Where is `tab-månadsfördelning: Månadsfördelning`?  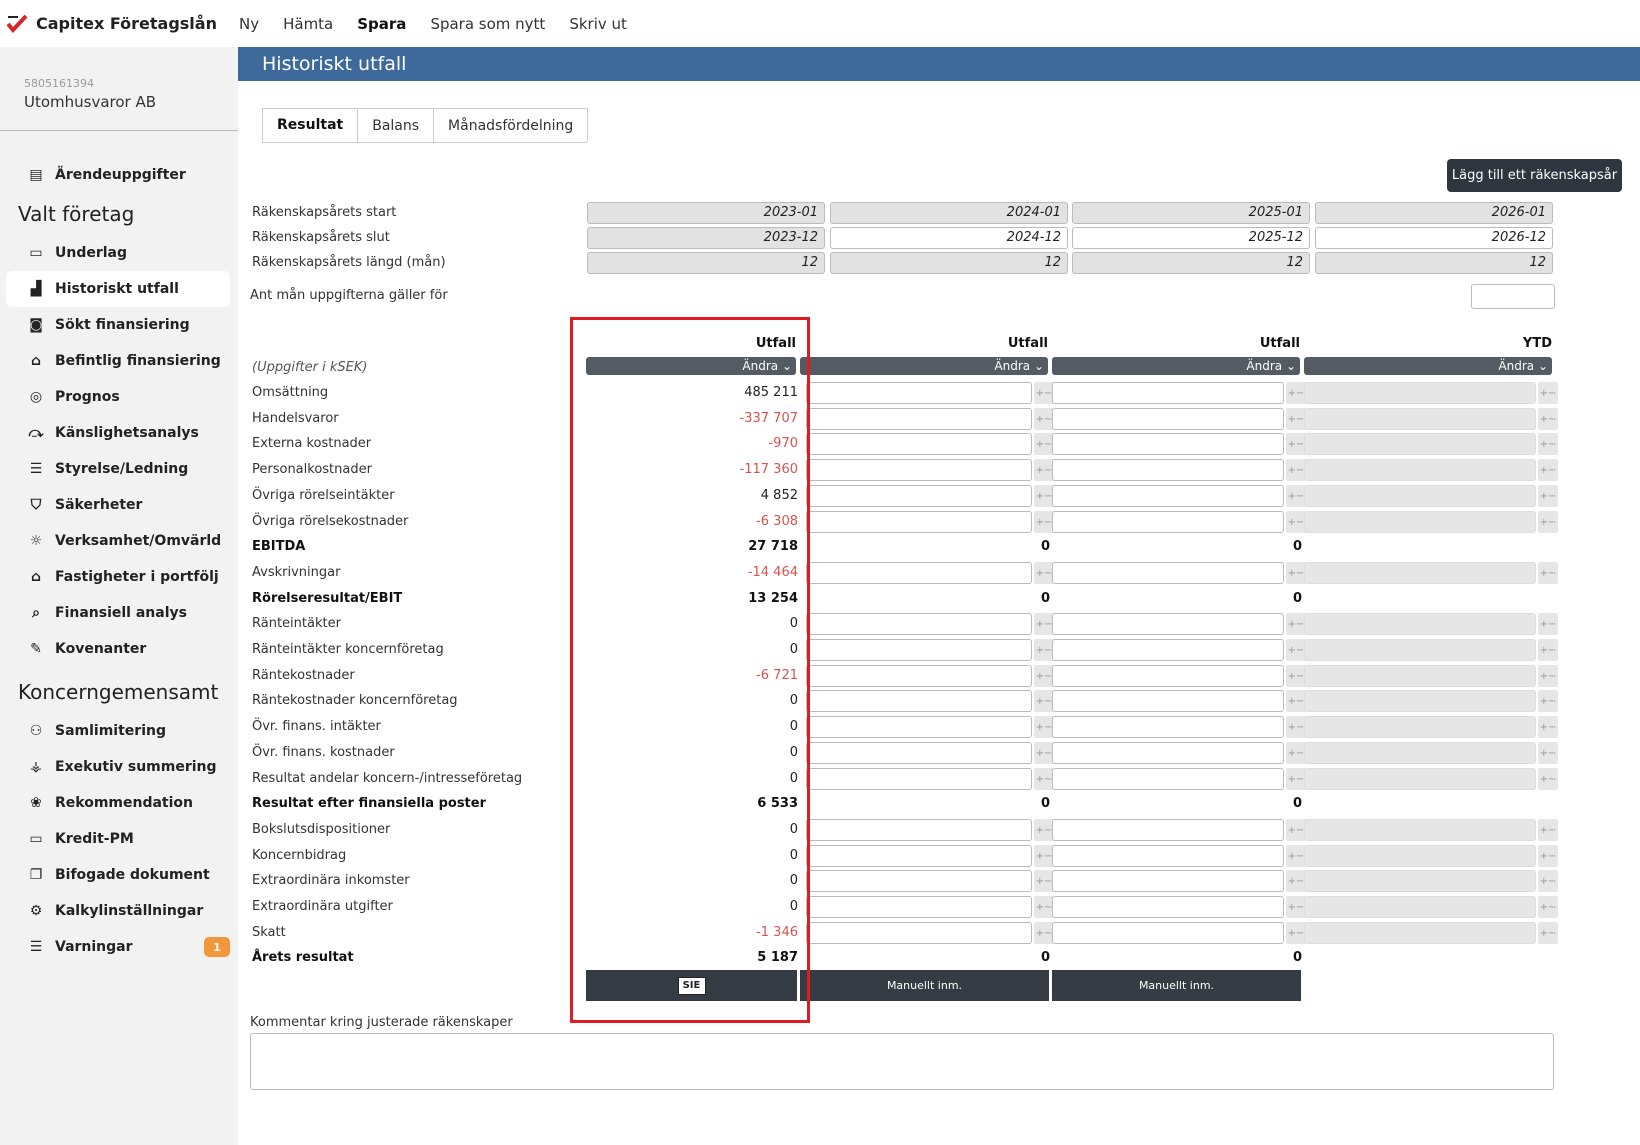 tab-månadsfördelning: Månadsfördelning is located at coordinates (511, 125).